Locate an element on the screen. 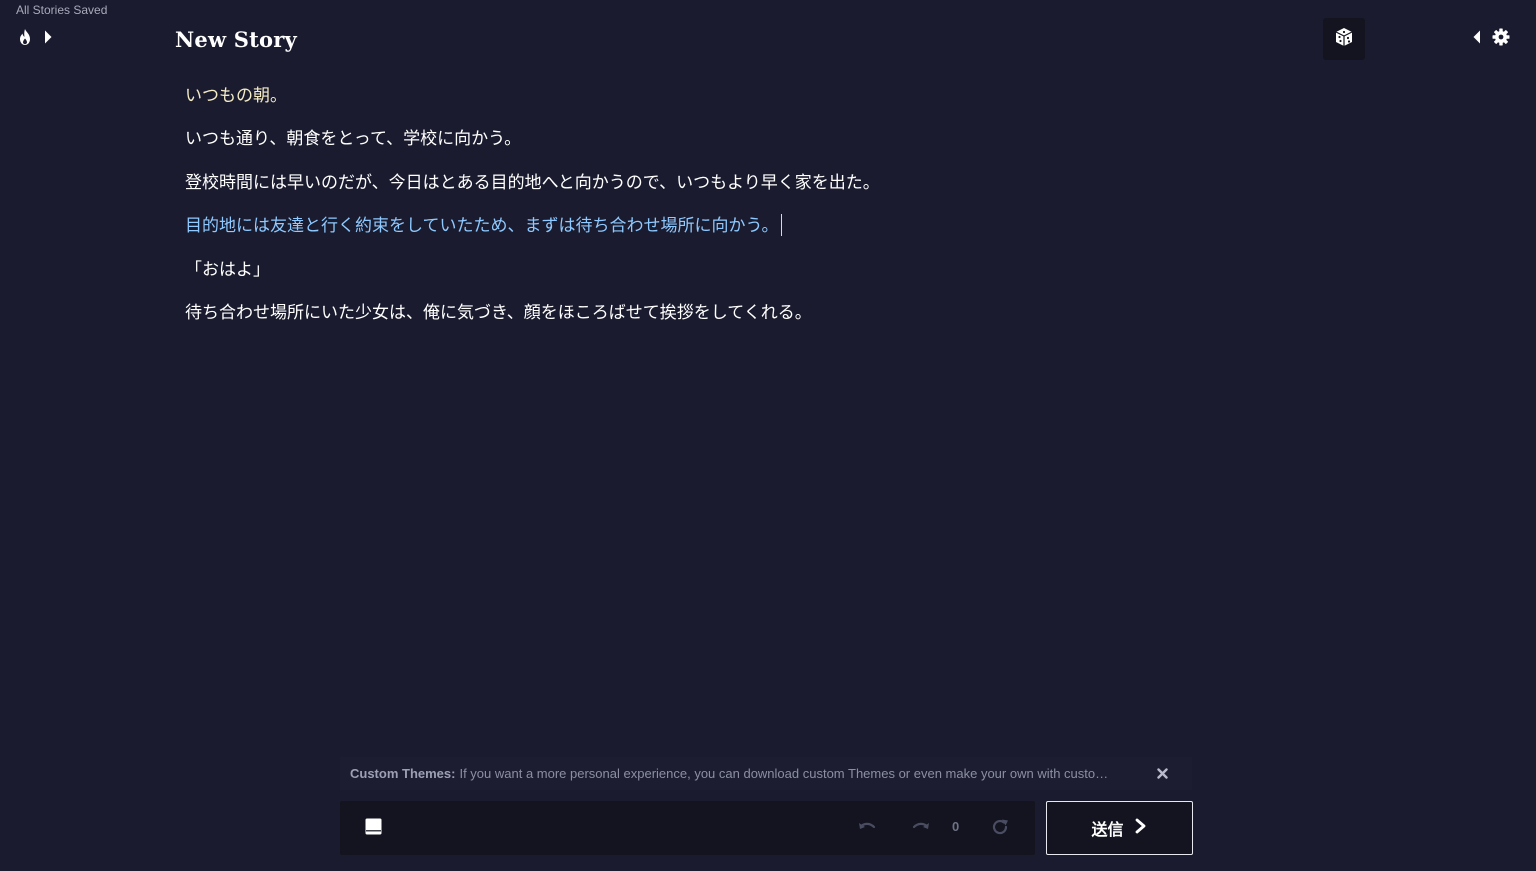 This screenshot has height=871, width=1536. random-button is located at coordinates (1344, 39).